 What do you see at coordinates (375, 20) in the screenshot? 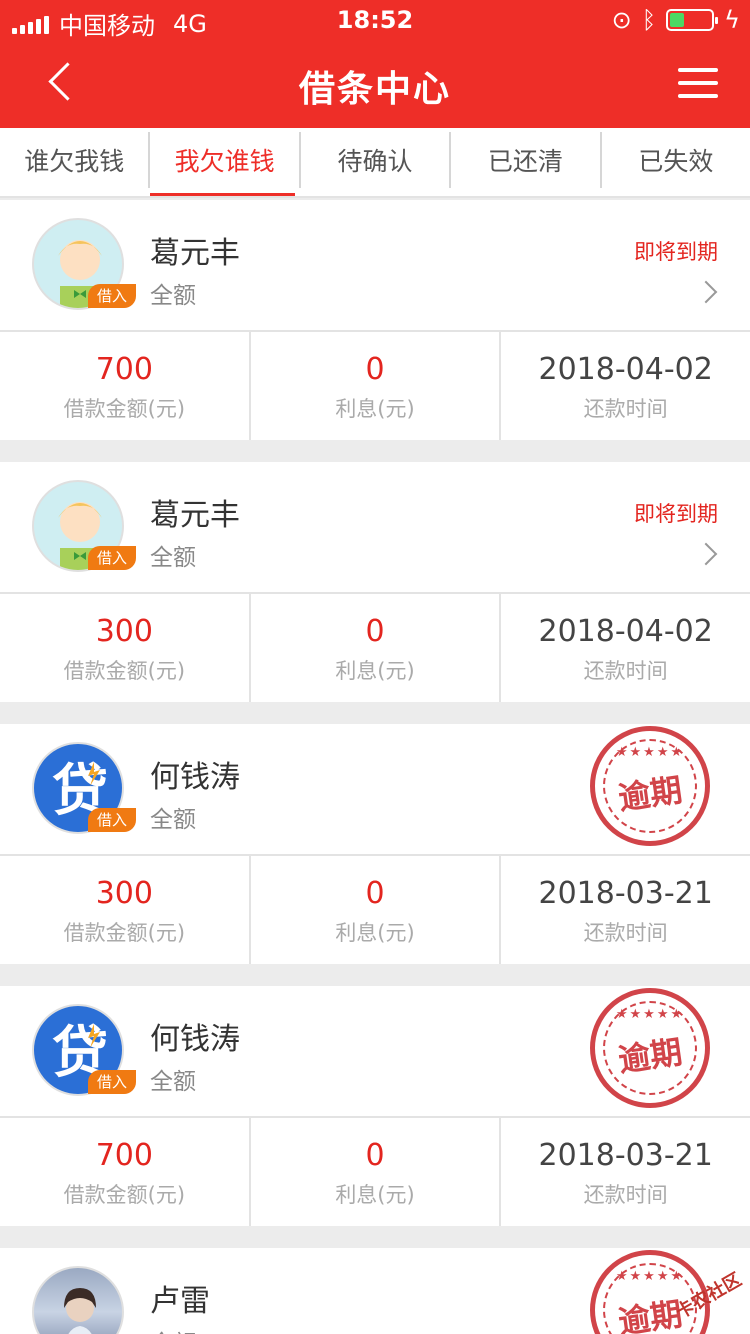
I see `status-bar: 中国移动 4G 18:52 ⊙ ᛒ ϟ` at bounding box center [375, 20].